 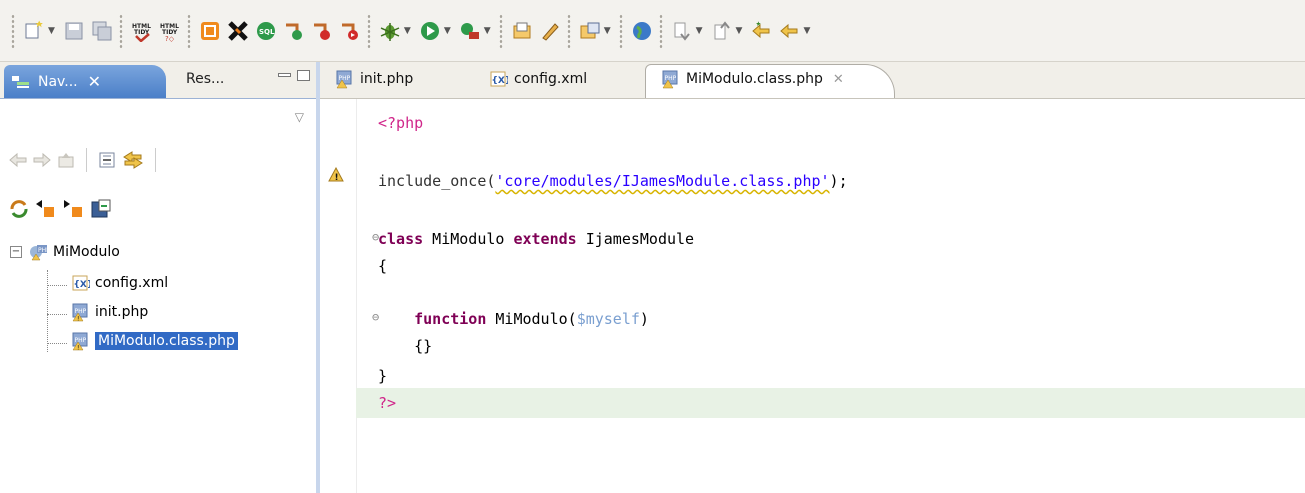 What do you see at coordinates (470, 31) in the screenshot?
I see `external-tools-icon` at bounding box center [470, 31].